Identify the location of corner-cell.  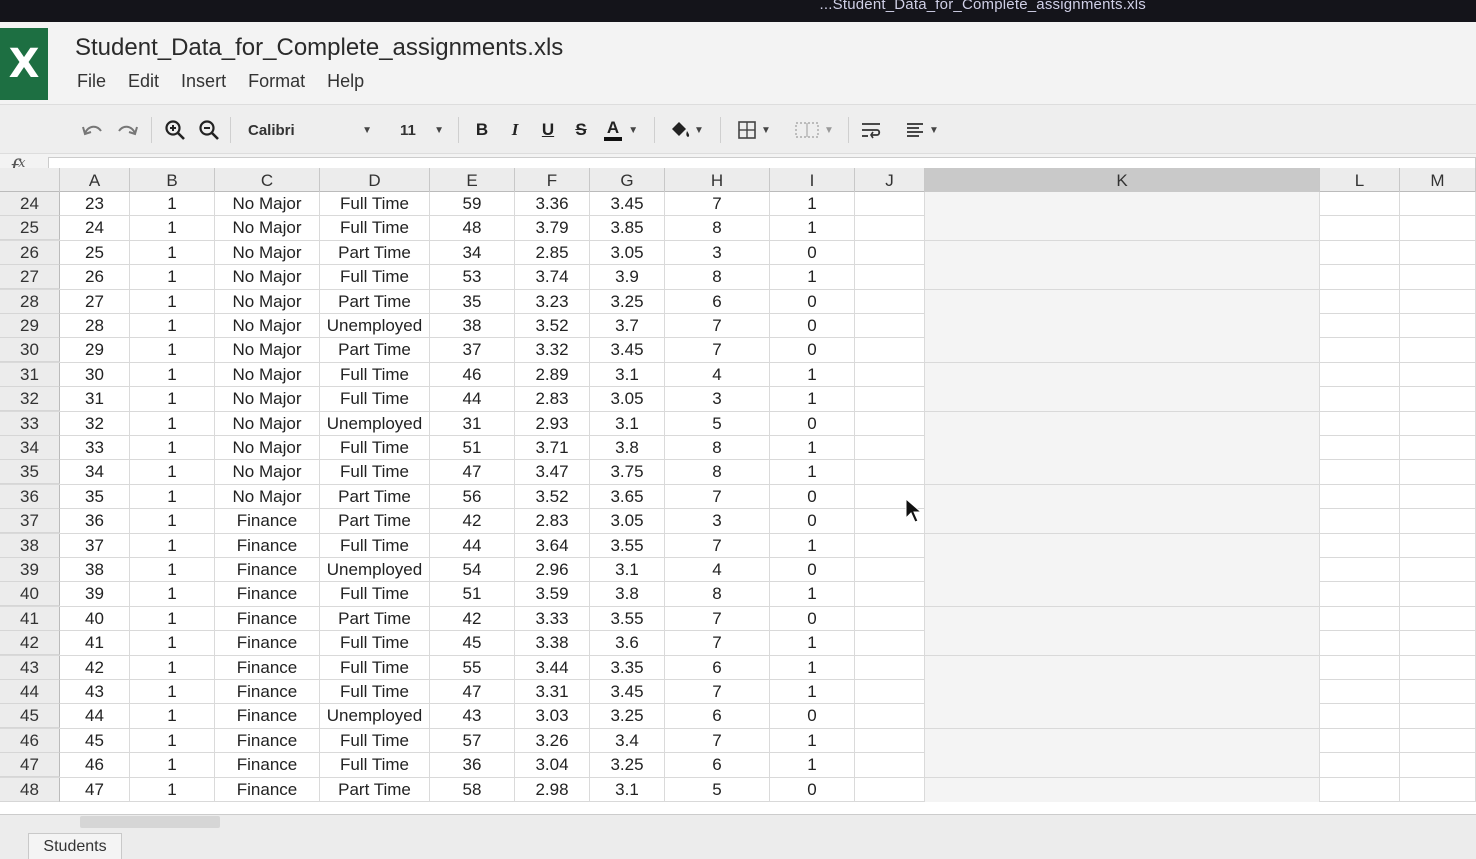
(30, 180).